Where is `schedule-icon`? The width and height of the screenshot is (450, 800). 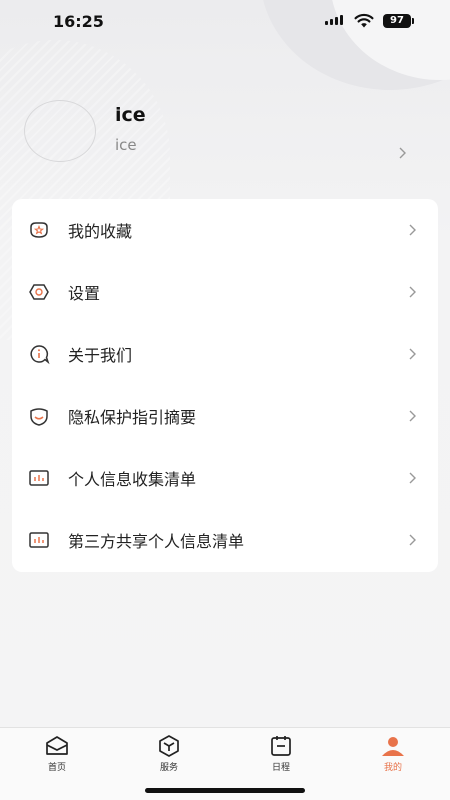
schedule-icon is located at coordinates (281, 746).